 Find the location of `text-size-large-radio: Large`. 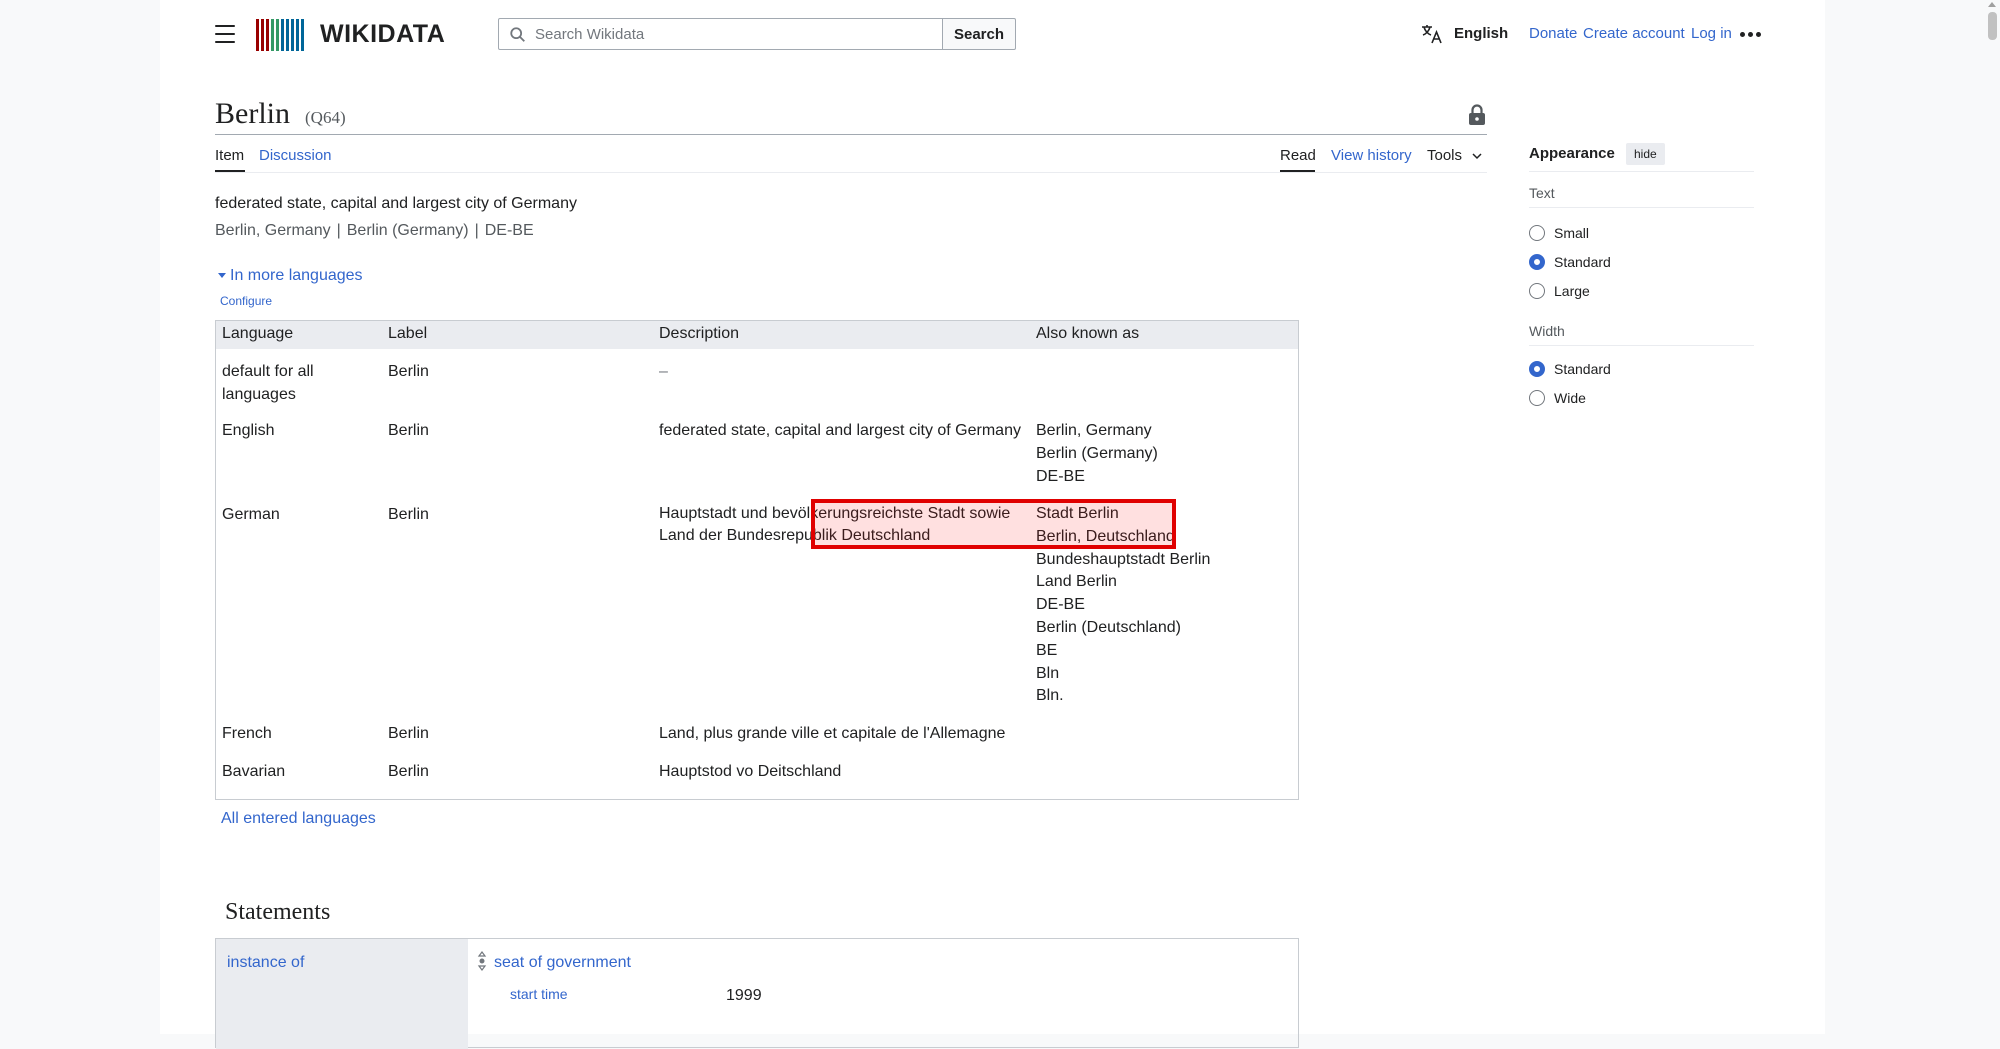

text-size-large-radio: Large is located at coordinates (1559, 291).